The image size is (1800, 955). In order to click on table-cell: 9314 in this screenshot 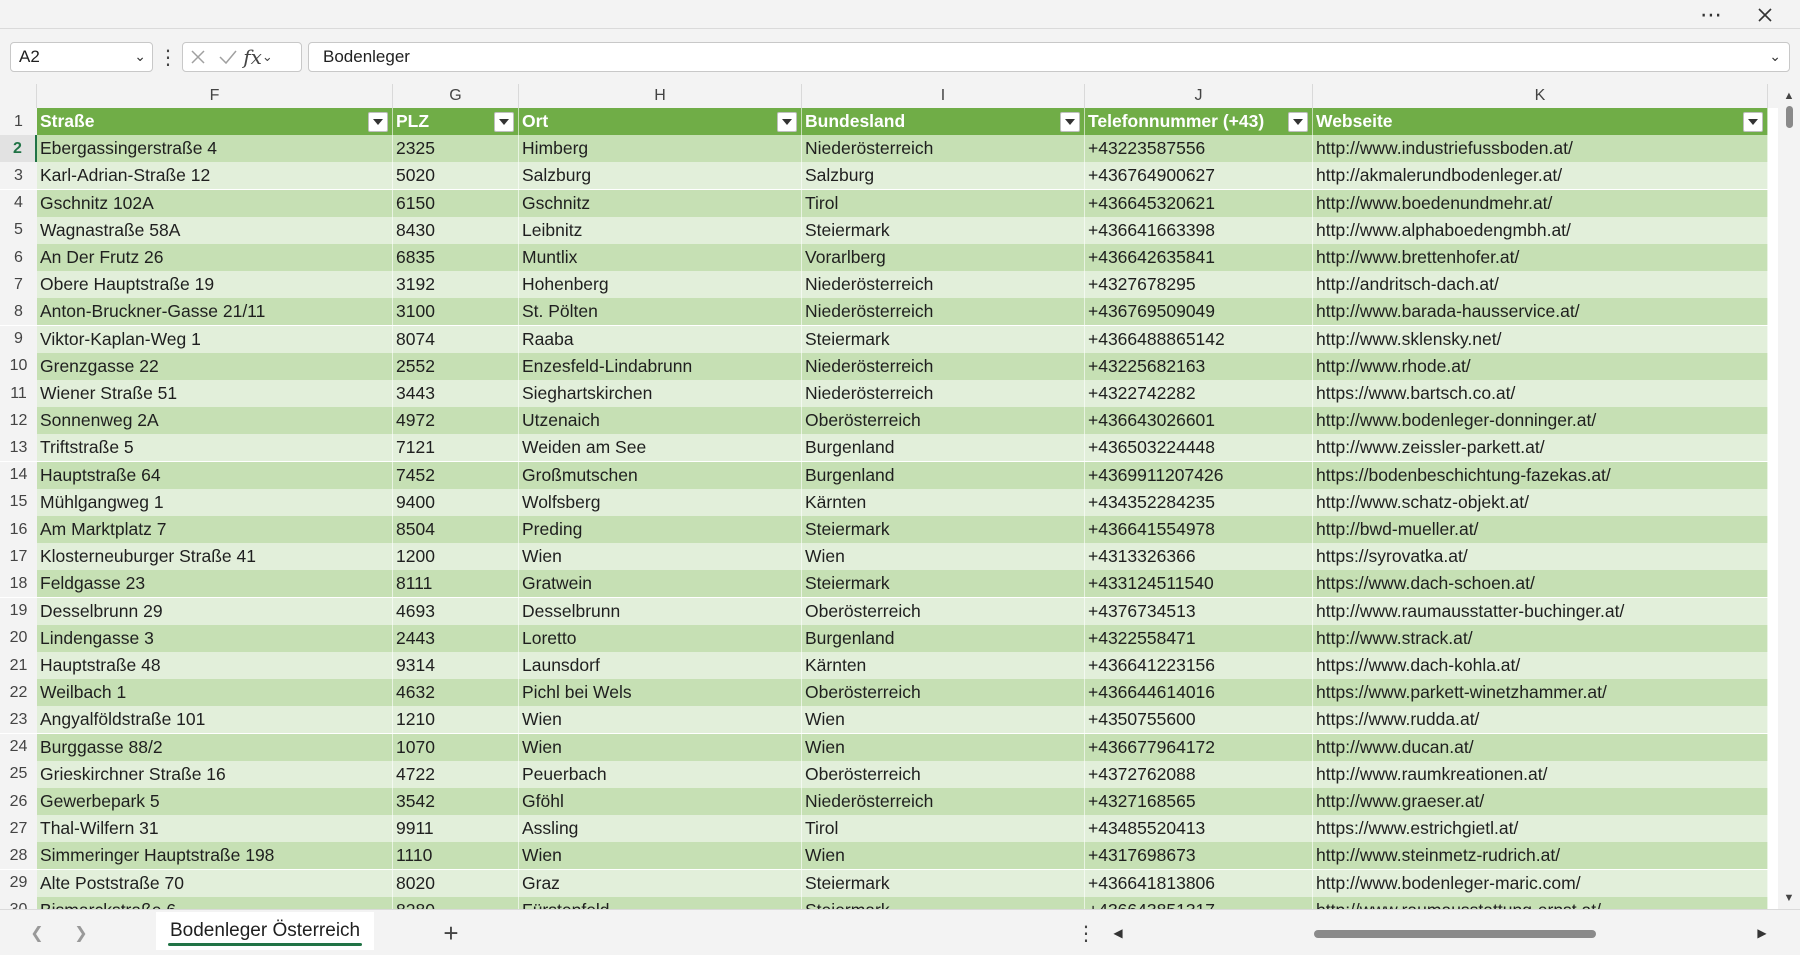, I will do `click(456, 665)`.